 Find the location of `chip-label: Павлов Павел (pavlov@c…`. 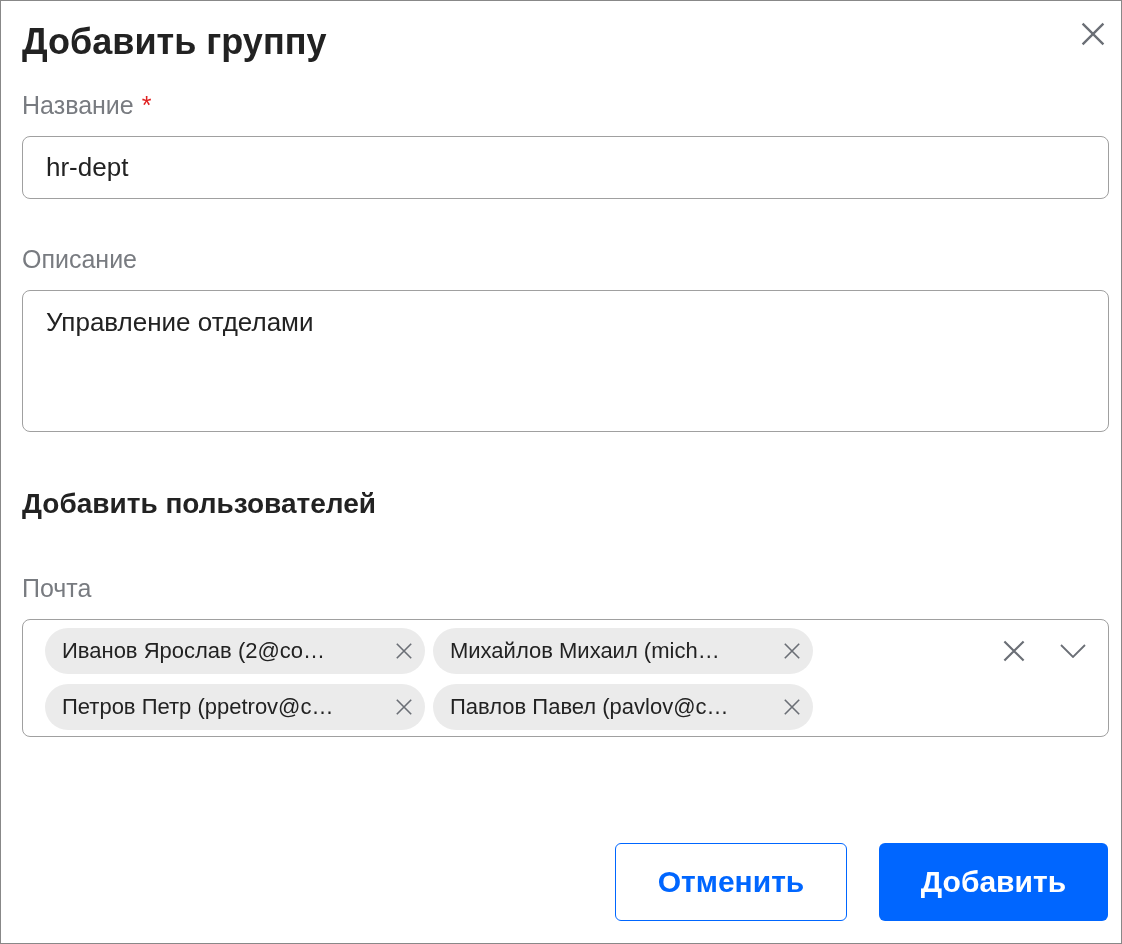

chip-label: Павлов Павел (pavlov@c… is located at coordinates (589, 707).